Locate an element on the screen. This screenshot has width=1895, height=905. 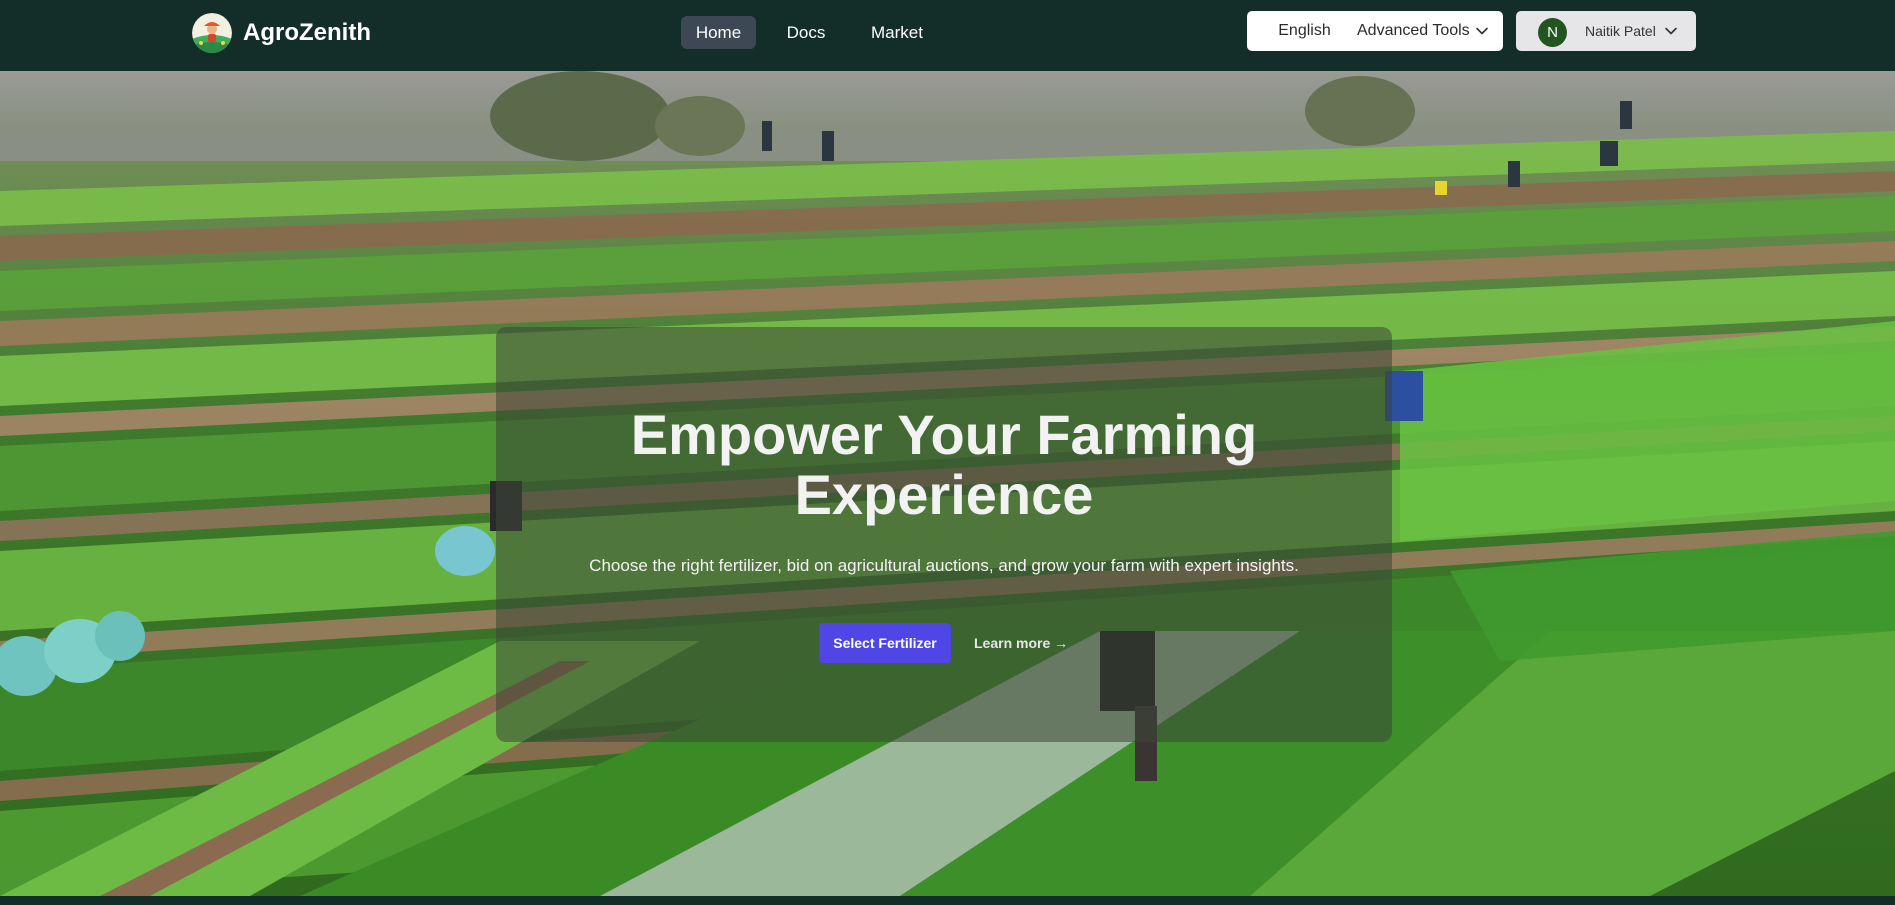
nav-market-link: Market is located at coordinates (897, 32).